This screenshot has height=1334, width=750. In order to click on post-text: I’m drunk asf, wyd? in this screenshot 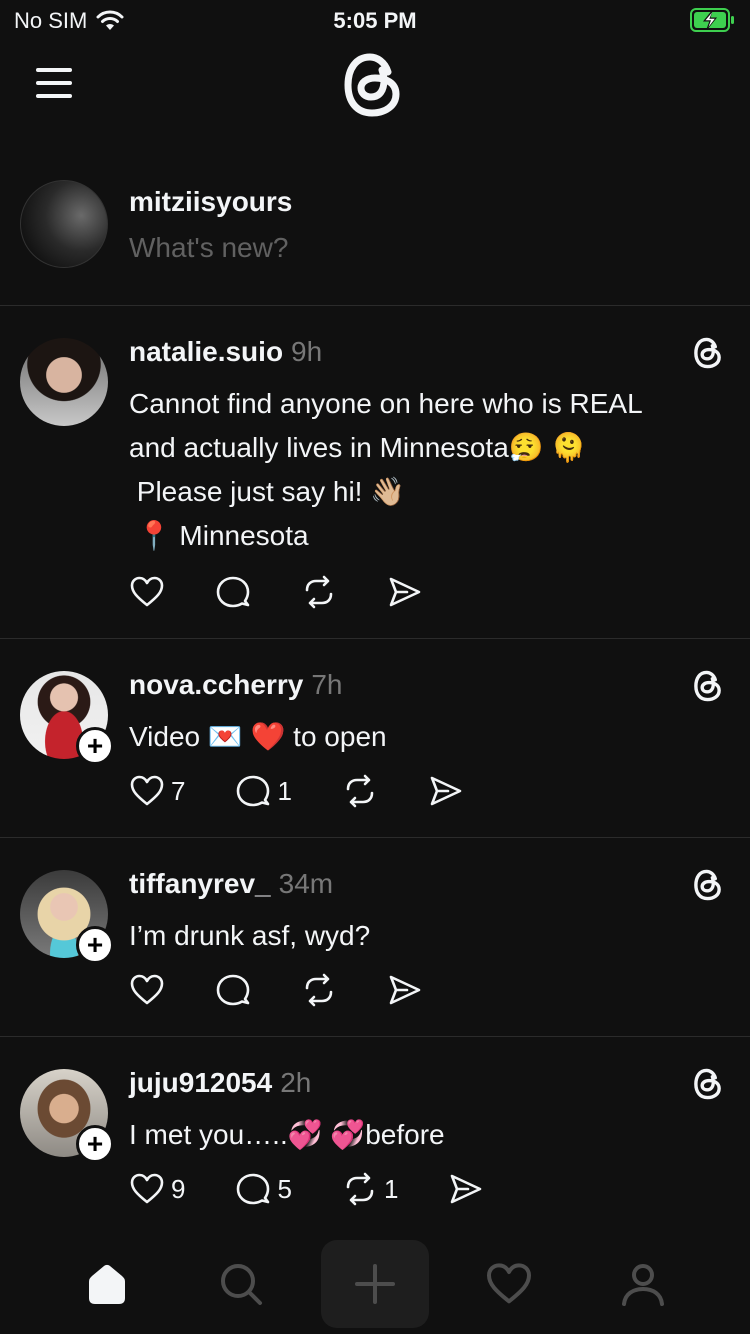, I will do `click(419, 936)`.